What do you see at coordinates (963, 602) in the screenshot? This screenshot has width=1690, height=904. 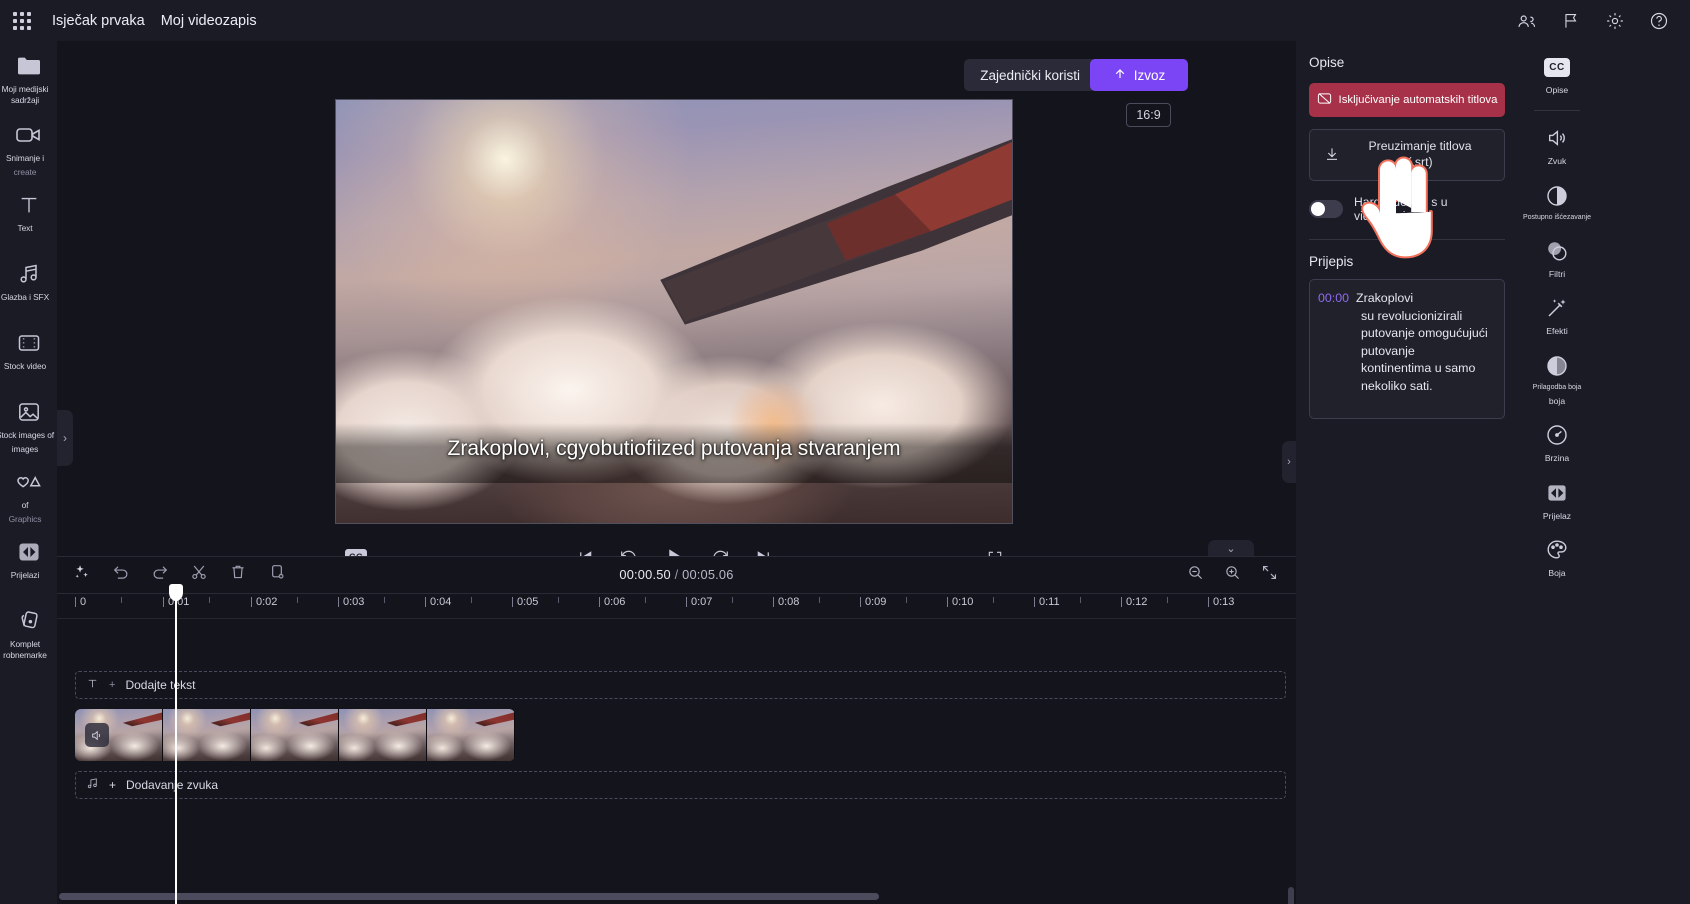 I see `ruler-label: 0:10` at bounding box center [963, 602].